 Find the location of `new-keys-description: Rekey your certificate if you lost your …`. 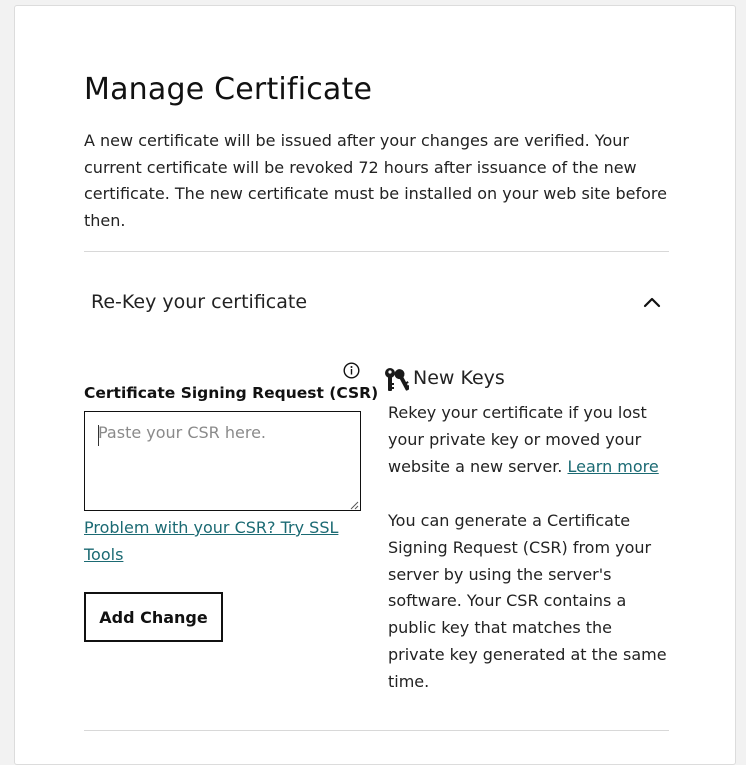

new-keys-description: Rekey your certificate if you lost your … is located at coordinates (530, 440).